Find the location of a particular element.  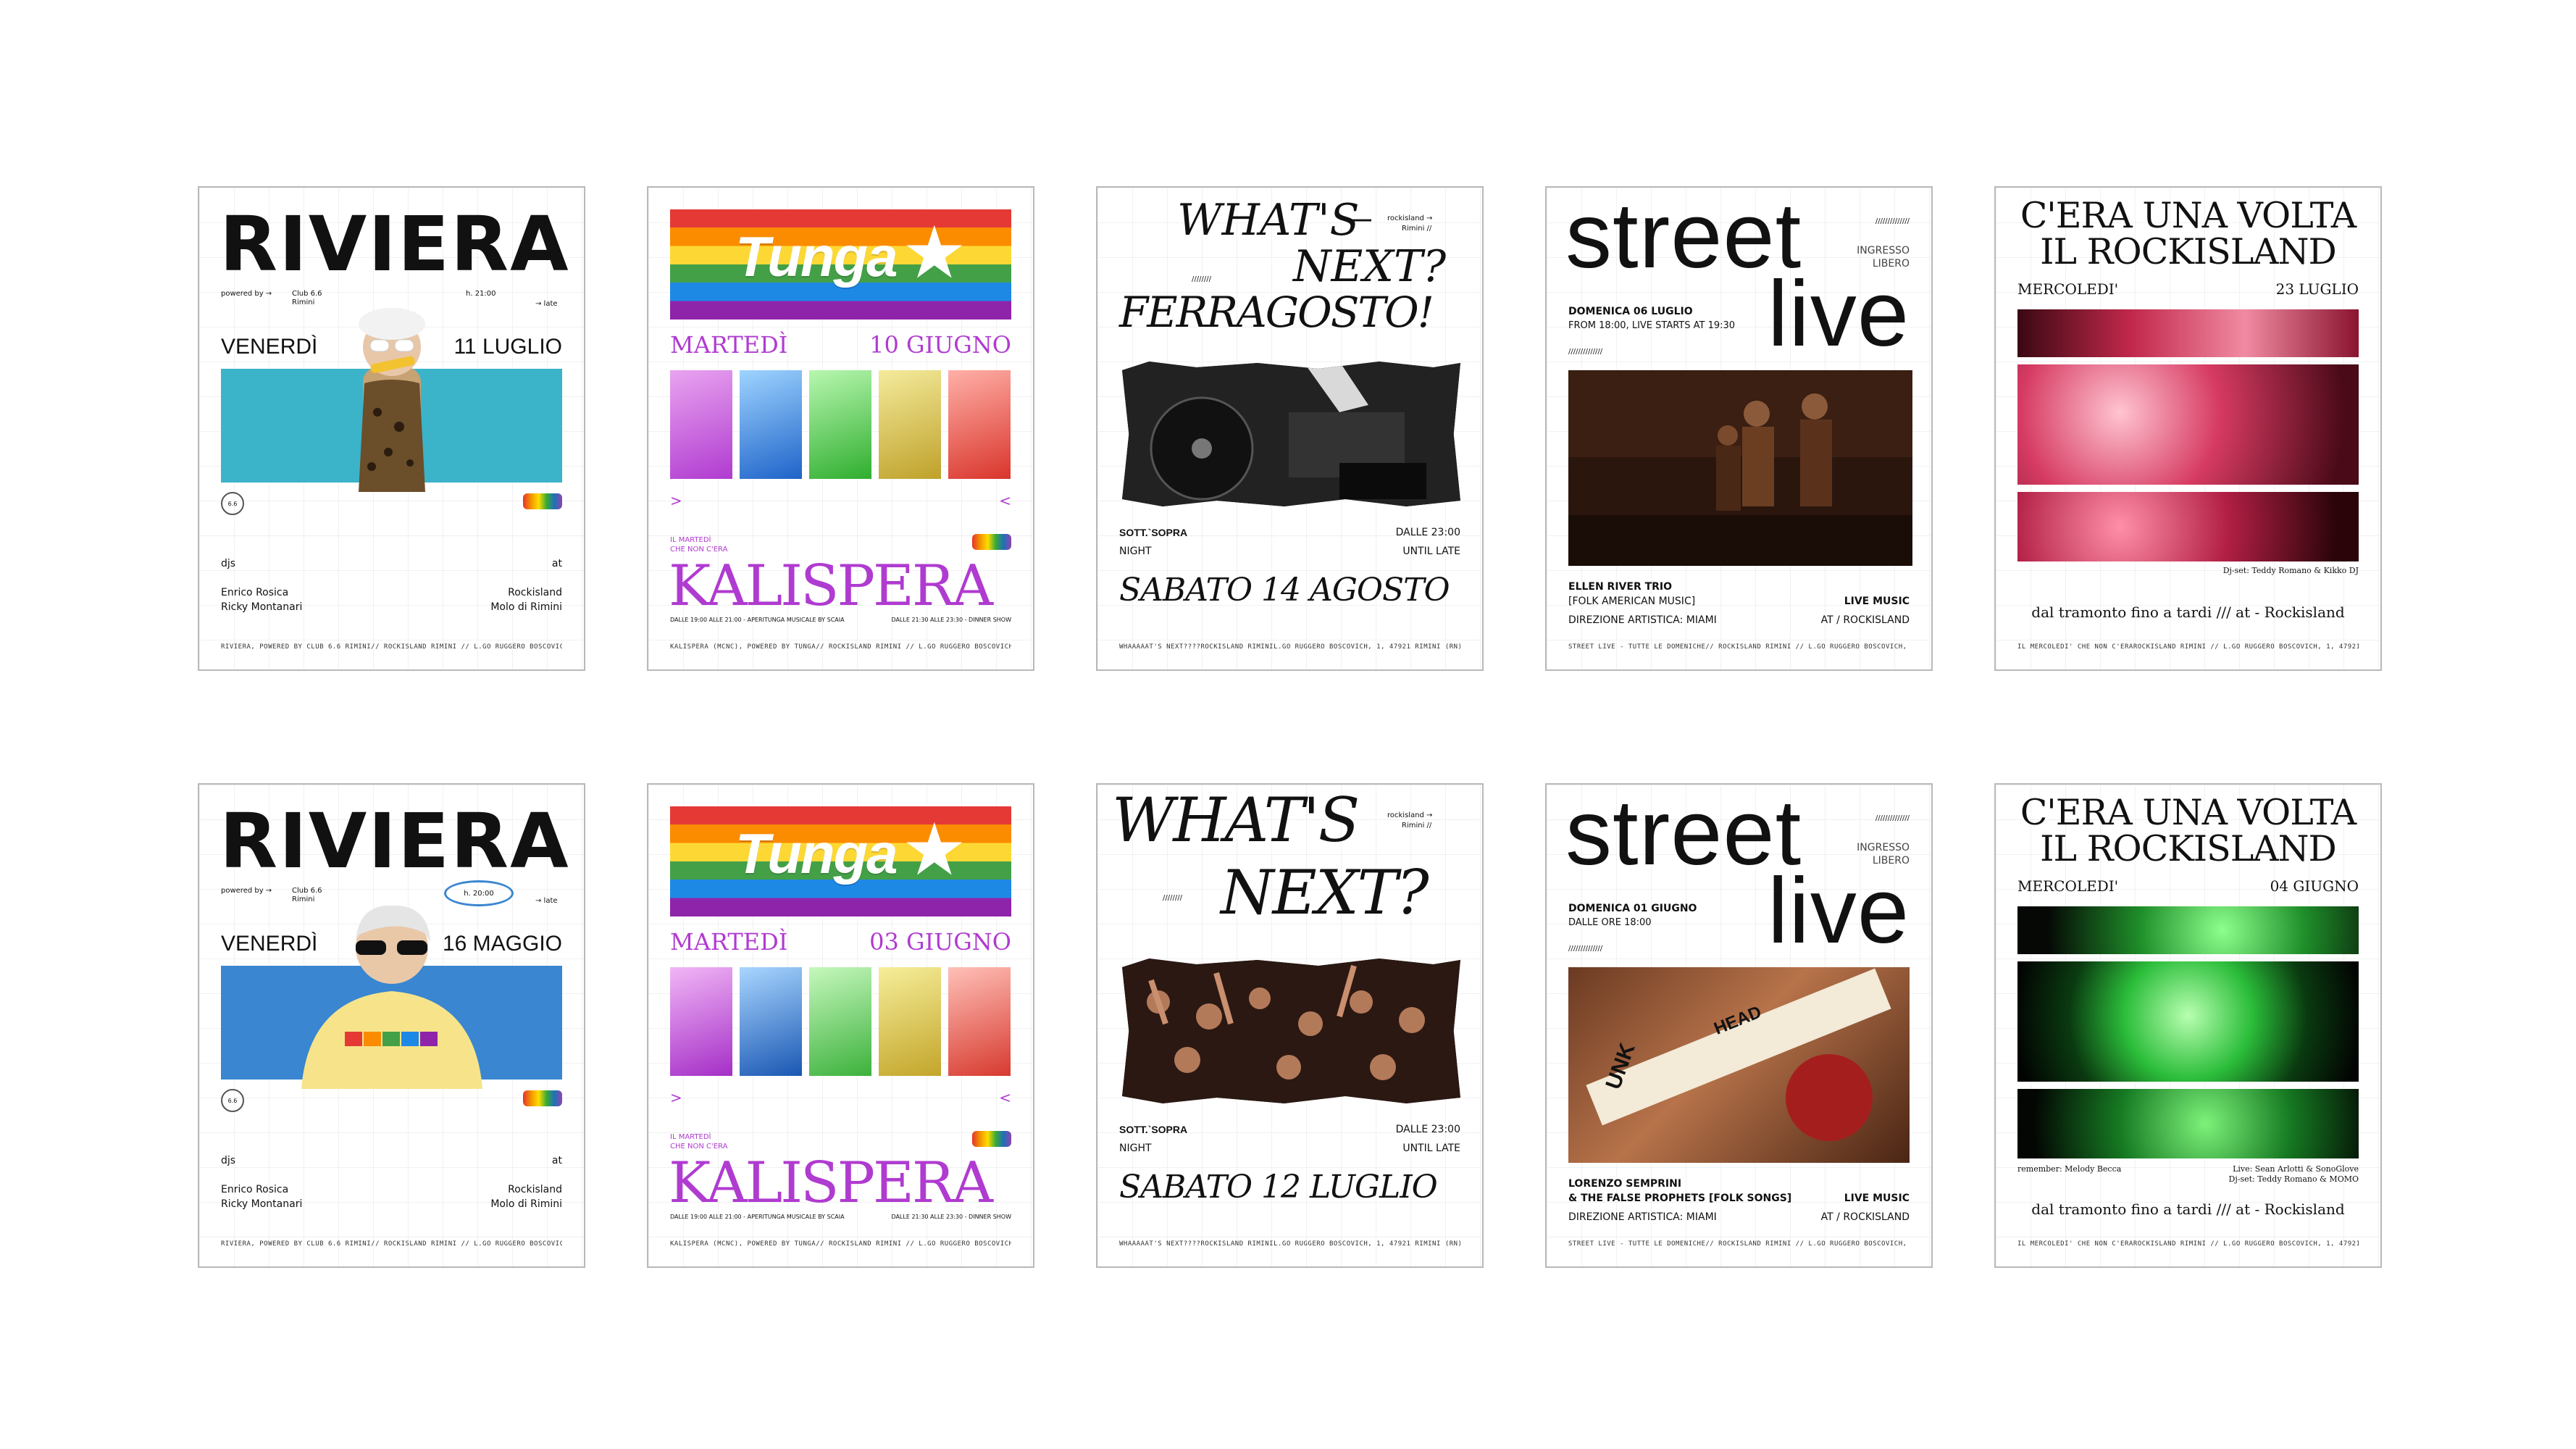

subtitle: IL MARTEDÌ is located at coordinates (690, 1137).